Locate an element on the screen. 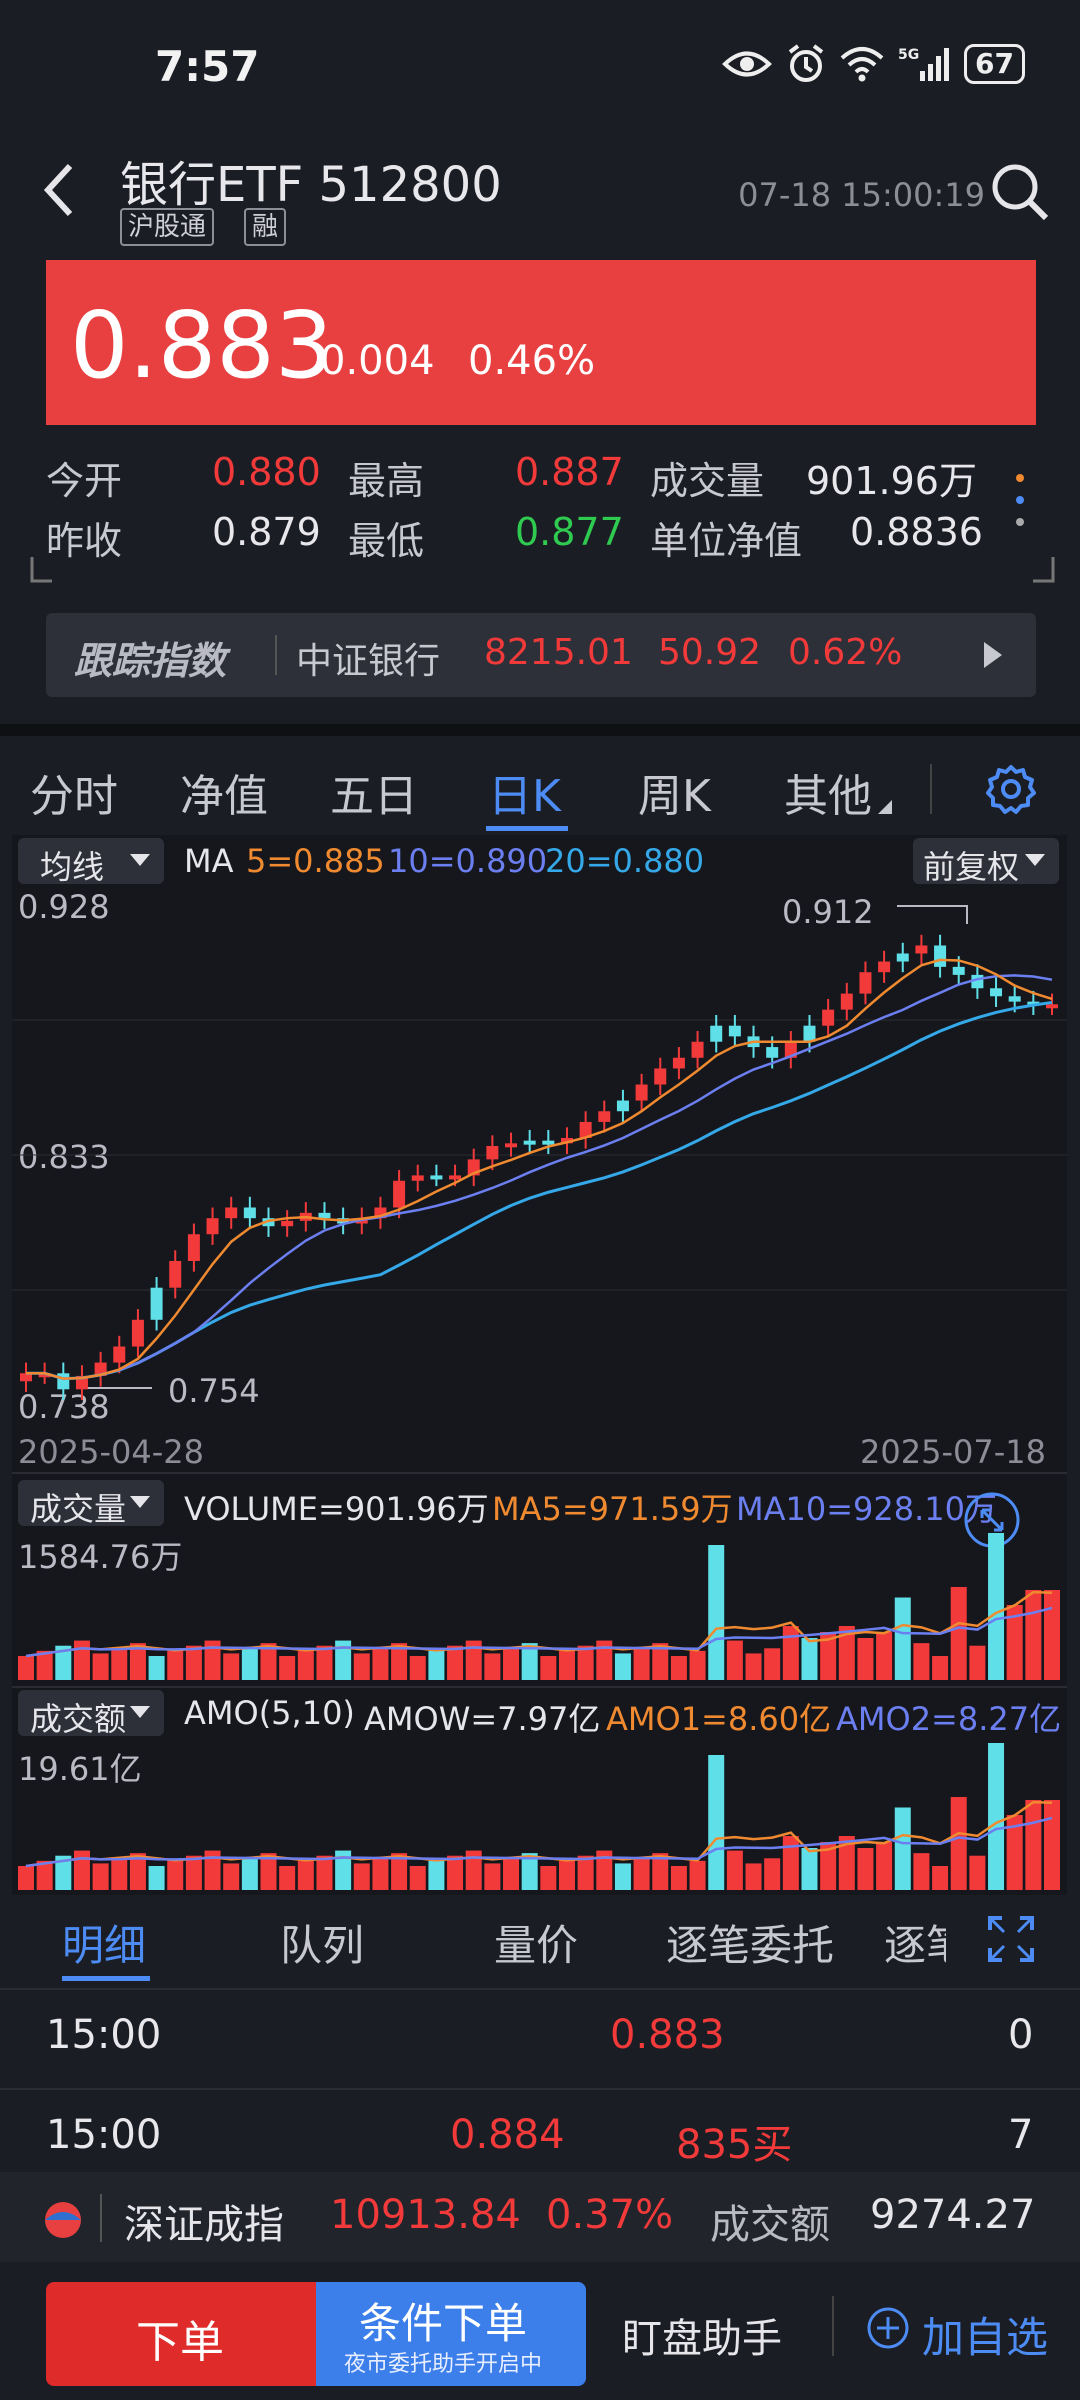  date-start-label: 2025-04-28 is located at coordinates (111, 1452).